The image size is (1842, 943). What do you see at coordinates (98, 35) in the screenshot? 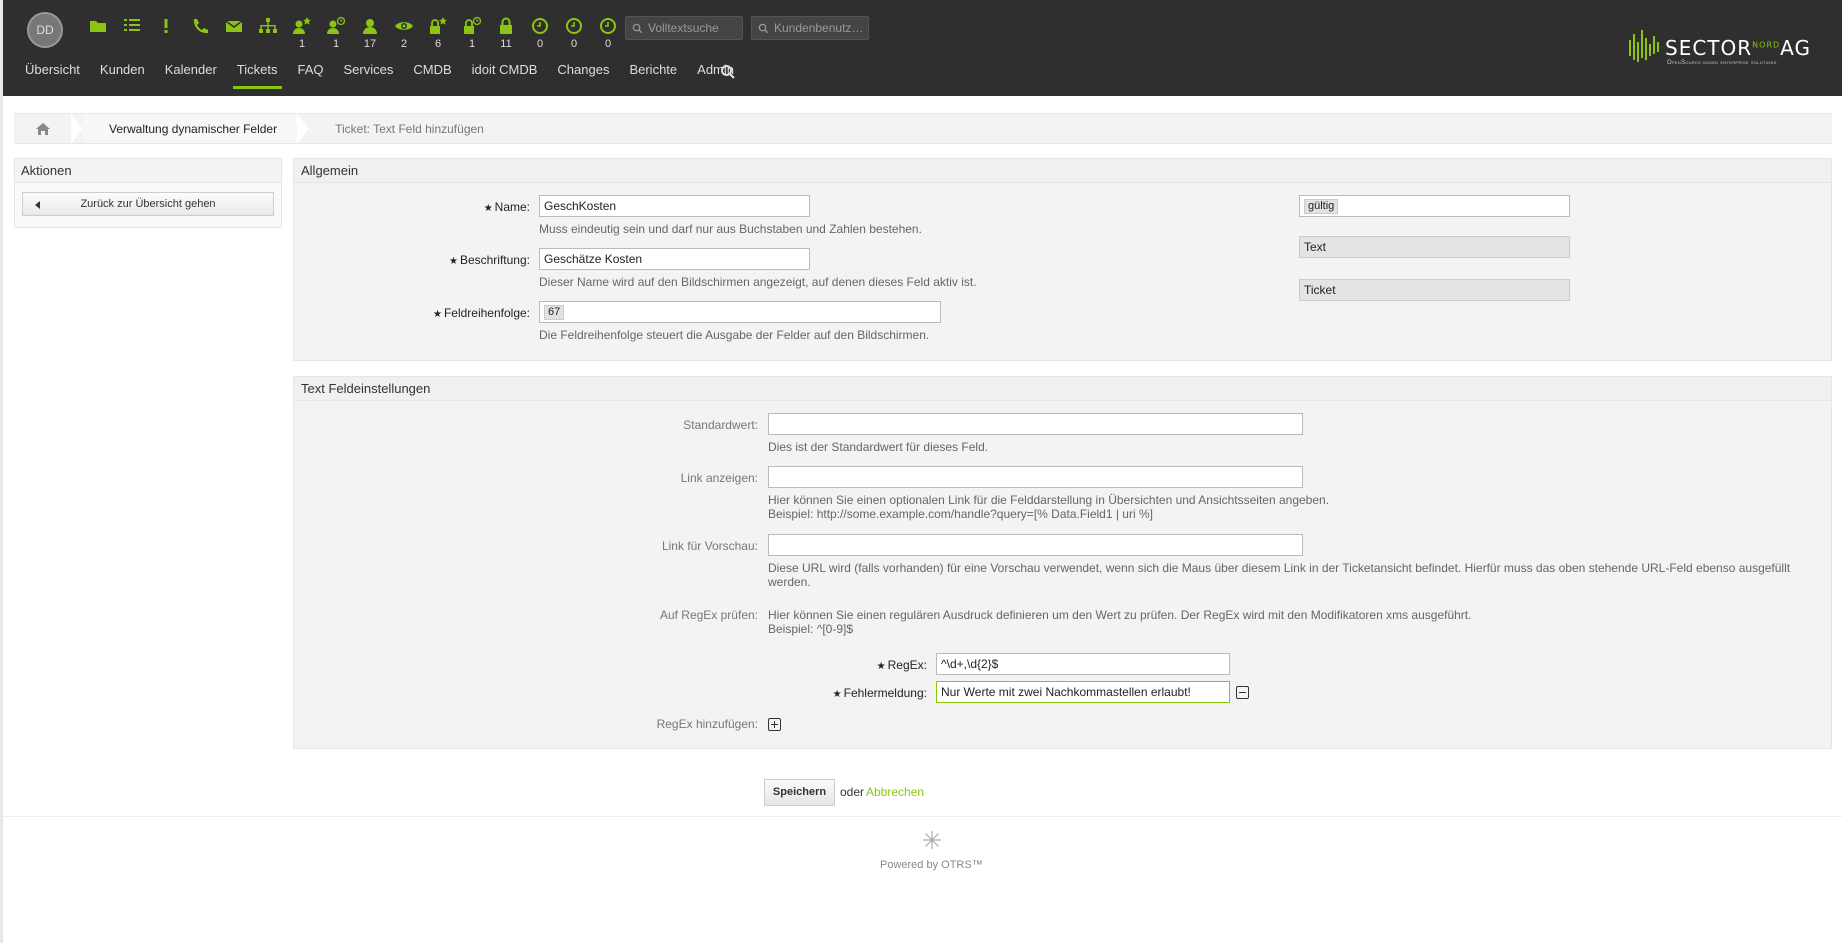
I see `toolbar-folder-icon` at bounding box center [98, 35].